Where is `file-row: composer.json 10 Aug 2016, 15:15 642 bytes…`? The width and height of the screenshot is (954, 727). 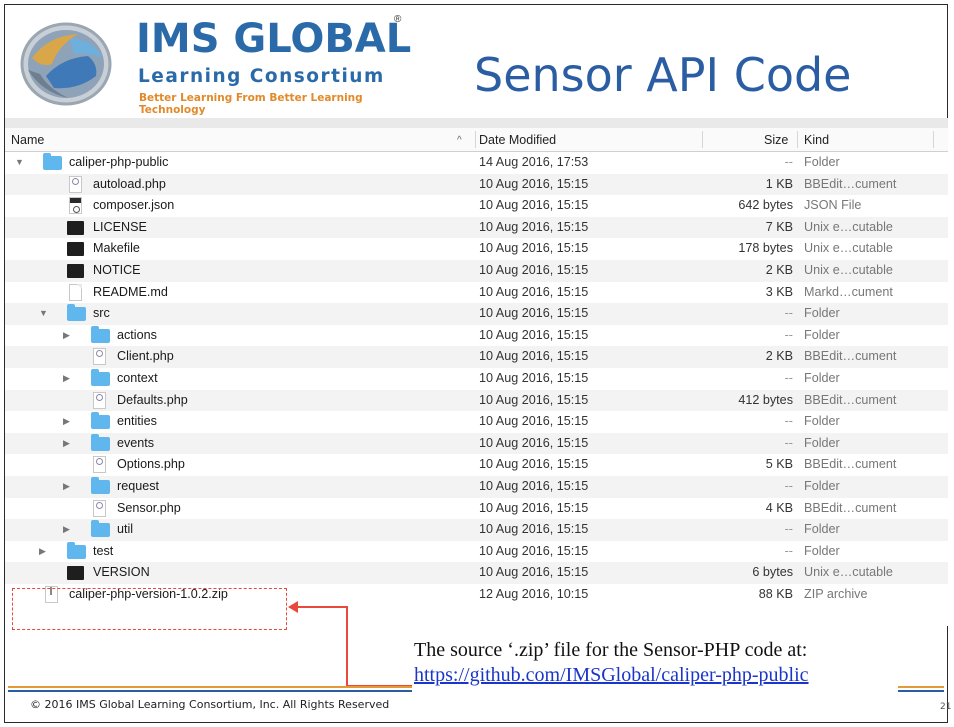
file-row: composer.json 10 Aug 2016, 15:15 642 bytes… is located at coordinates (476, 206).